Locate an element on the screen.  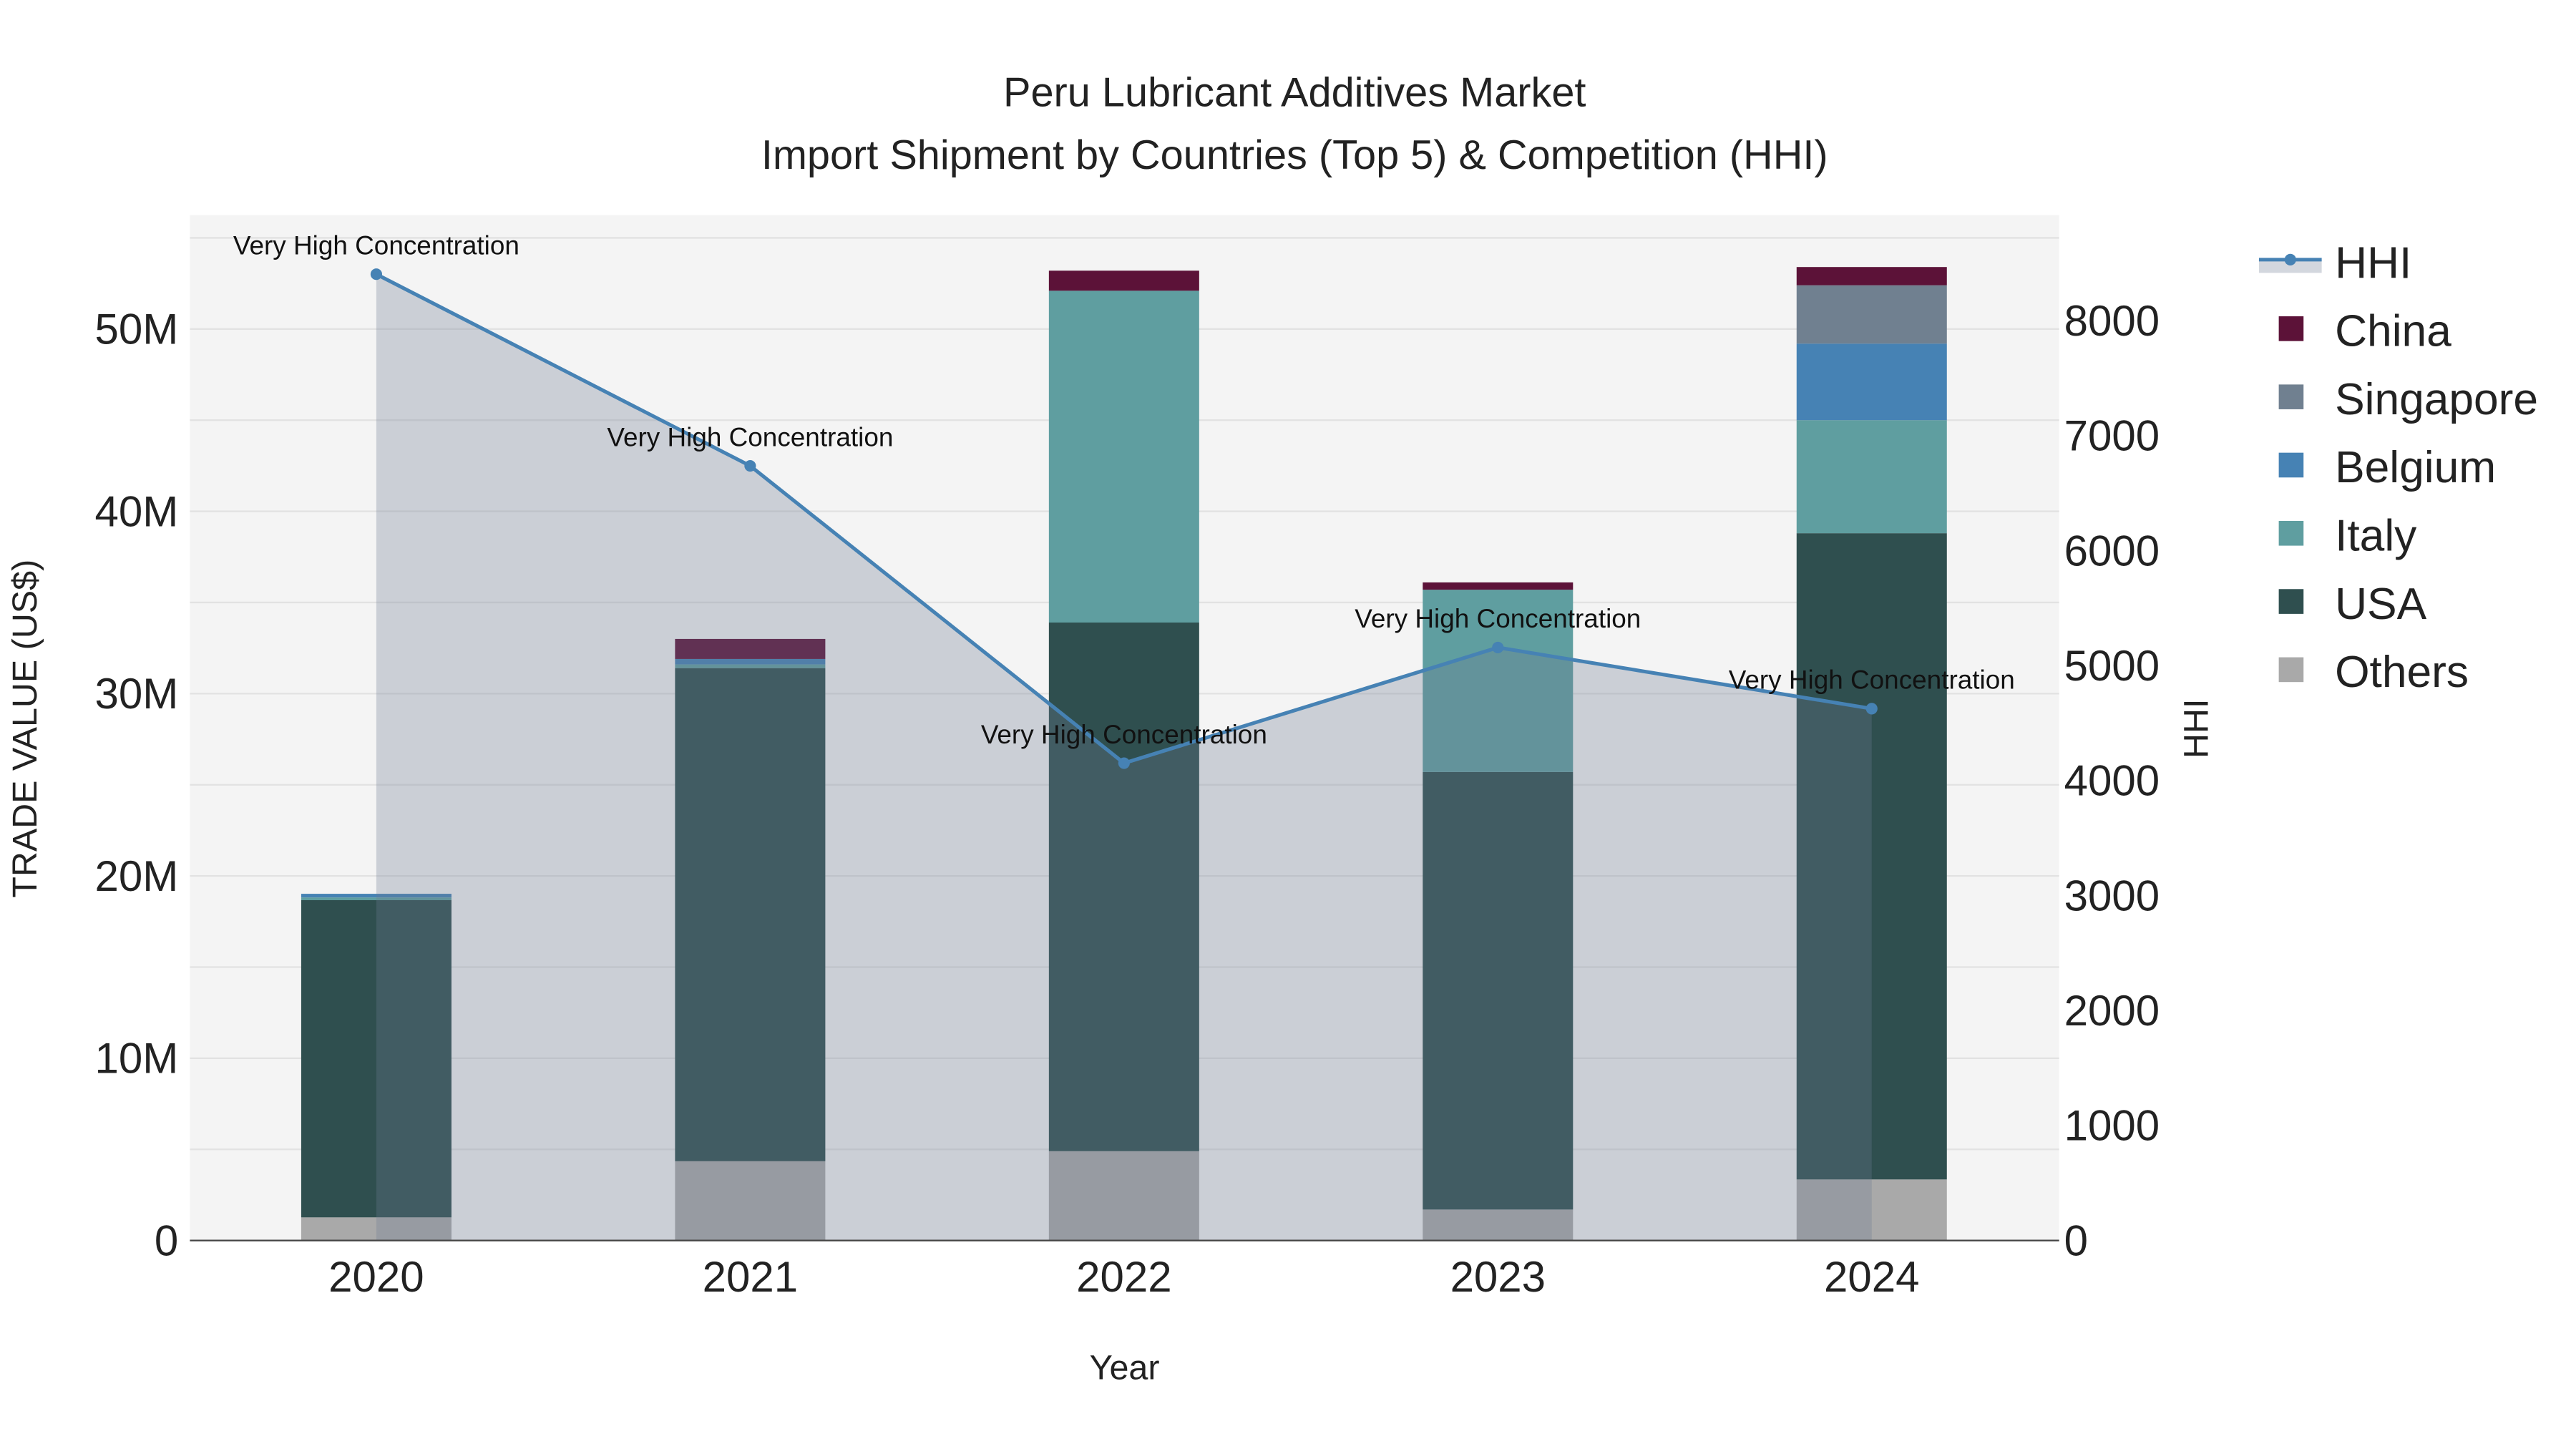
bar-china-2022 is located at coordinates (1123, 280).